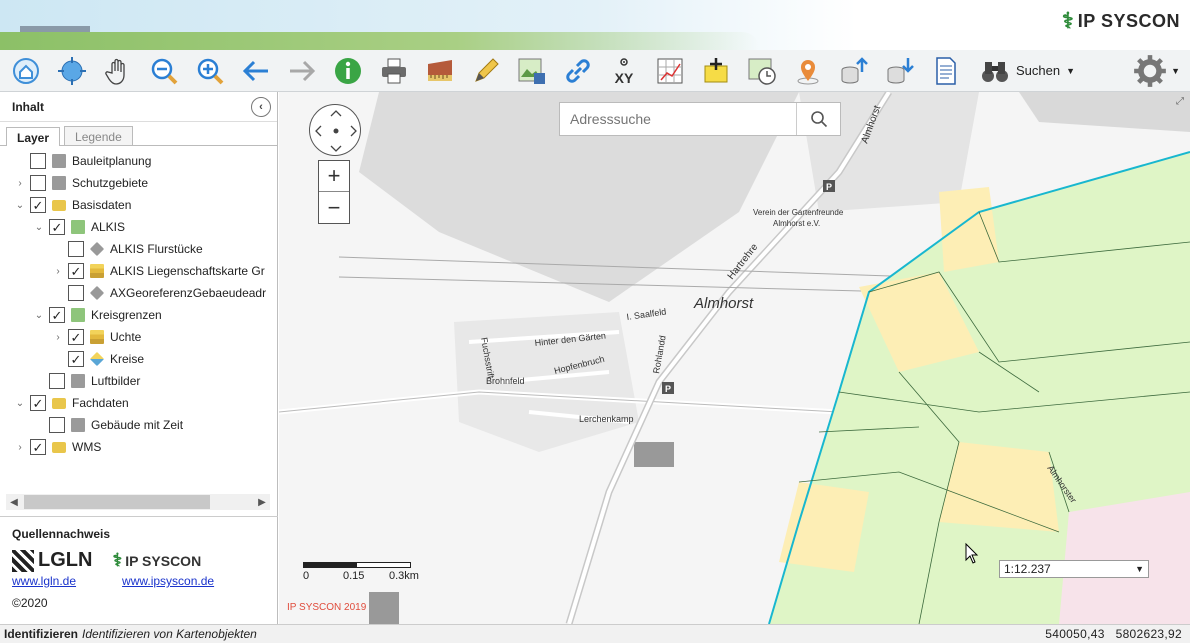 This screenshot has width=1190, height=643. I want to click on building-block-south, so click(384, 608).